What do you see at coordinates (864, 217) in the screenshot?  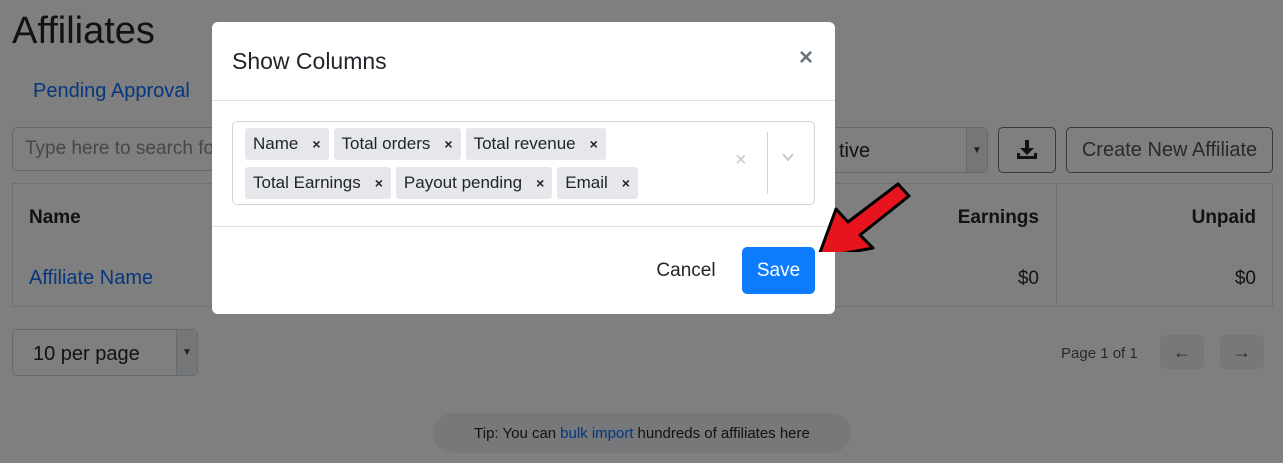 I see `red-pointer-arrow-icon` at bounding box center [864, 217].